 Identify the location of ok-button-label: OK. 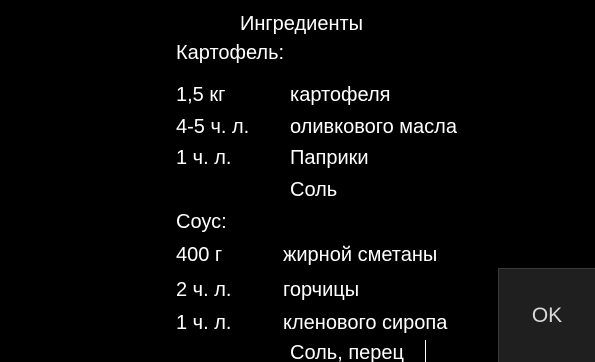
(547, 315).